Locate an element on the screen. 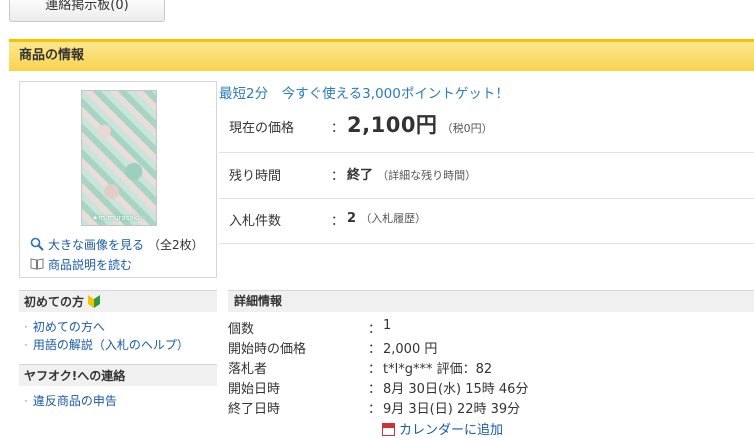 The image size is (754, 438). view-large-image-label: 大きな画像を見る is located at coordinates (96, 245).